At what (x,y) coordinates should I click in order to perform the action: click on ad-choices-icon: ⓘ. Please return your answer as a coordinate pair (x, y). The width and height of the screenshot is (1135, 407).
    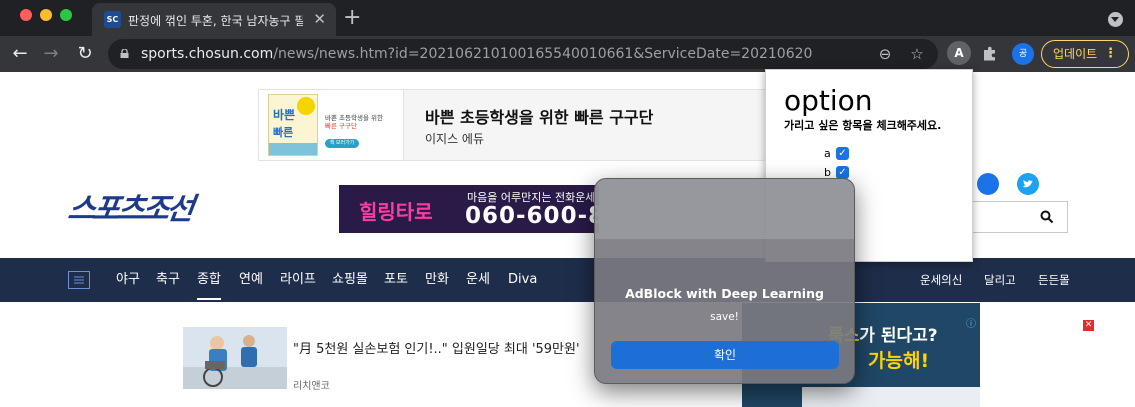
    Looking at the image, I should click on (971, 322).